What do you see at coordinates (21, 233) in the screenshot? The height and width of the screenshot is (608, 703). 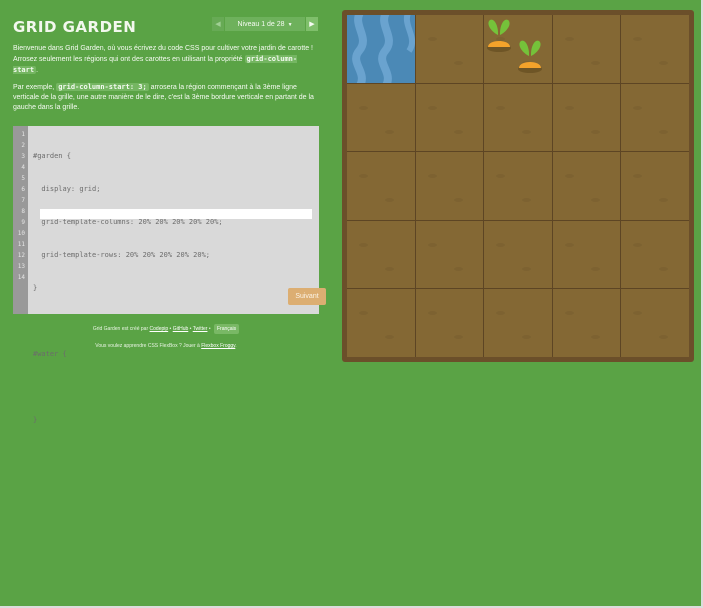 I see `line-number: 10` at bounding box center [21, 233].